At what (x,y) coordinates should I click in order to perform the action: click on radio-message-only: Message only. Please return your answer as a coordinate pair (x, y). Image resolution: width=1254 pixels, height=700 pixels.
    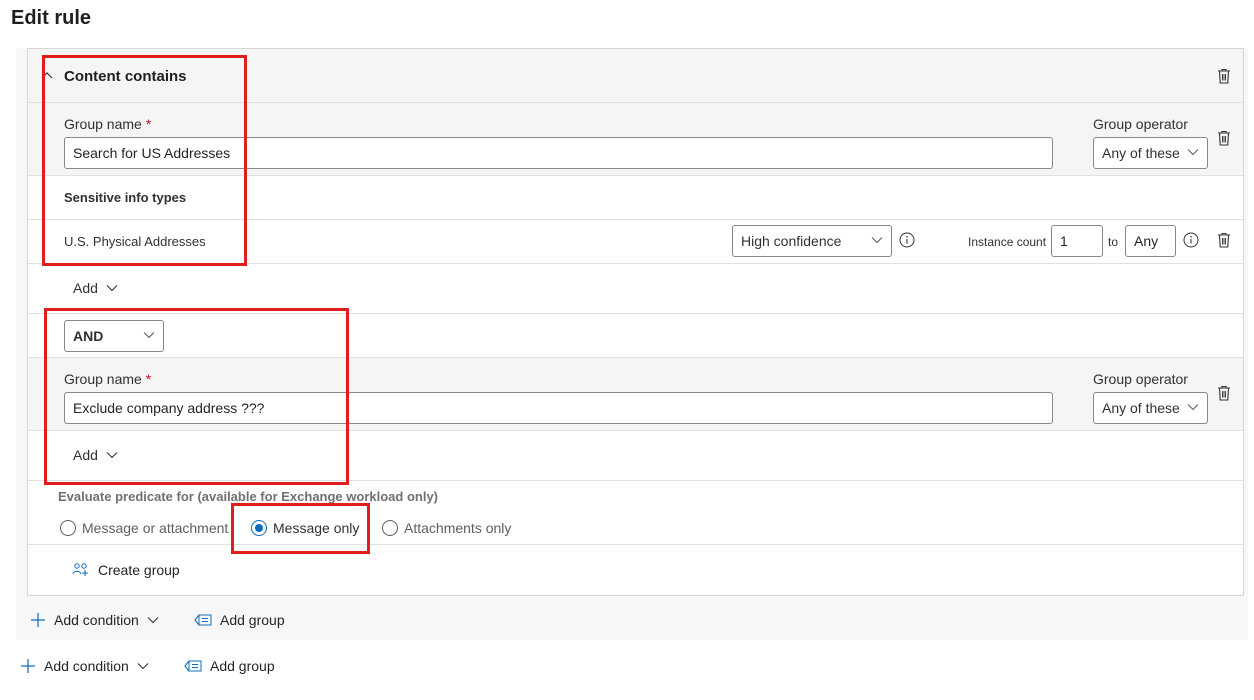
    Looking at the image, I should click on (305, 528).